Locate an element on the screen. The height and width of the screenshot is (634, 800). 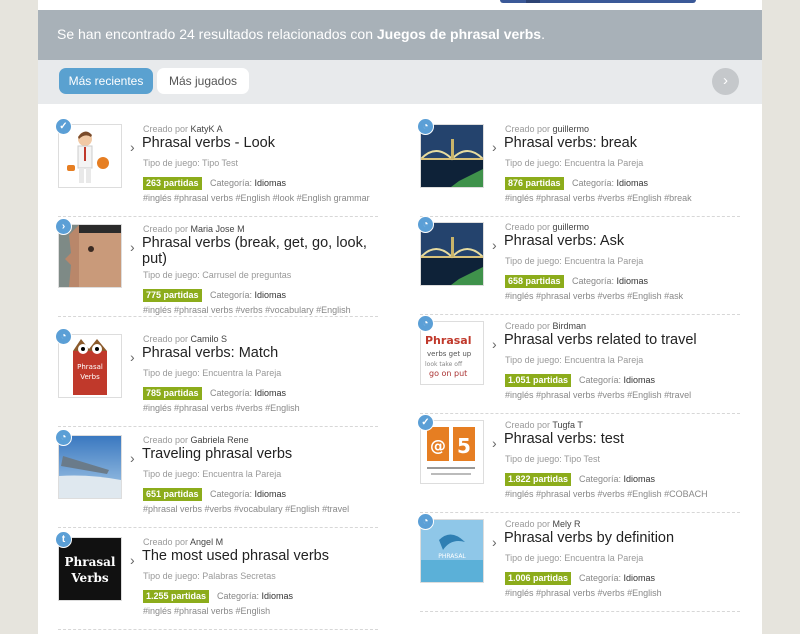
creator-name: KatyK A is located at coordinates (207, 129).